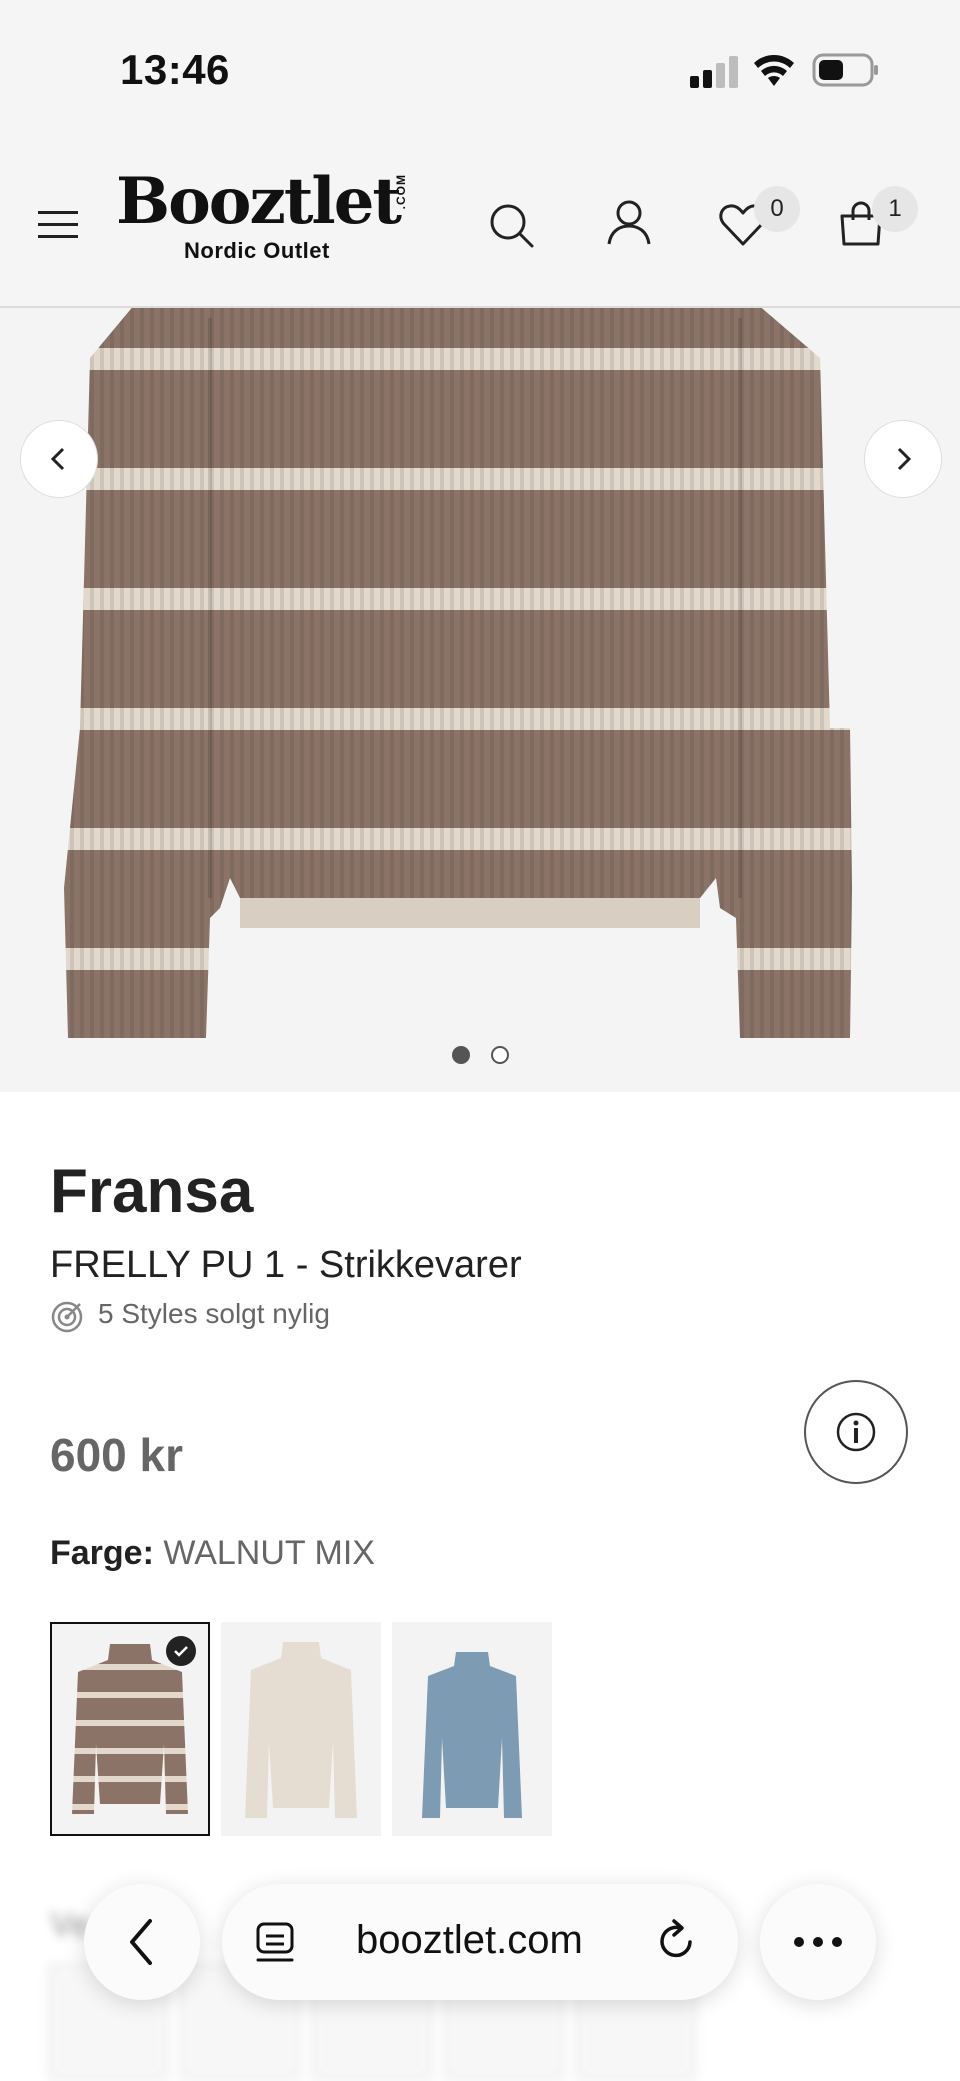 This screenshot has width=960, height=2081. I want to click on logo-subtitle: Nordic Outlet, so click(257, 250).